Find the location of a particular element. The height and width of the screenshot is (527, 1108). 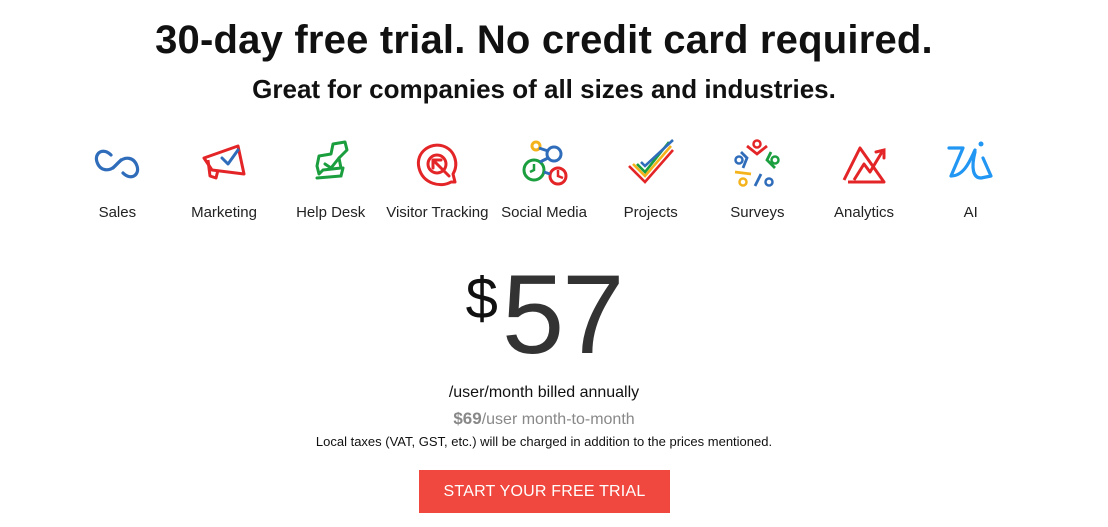

product-label: AI is located at coordinates (970, 212).